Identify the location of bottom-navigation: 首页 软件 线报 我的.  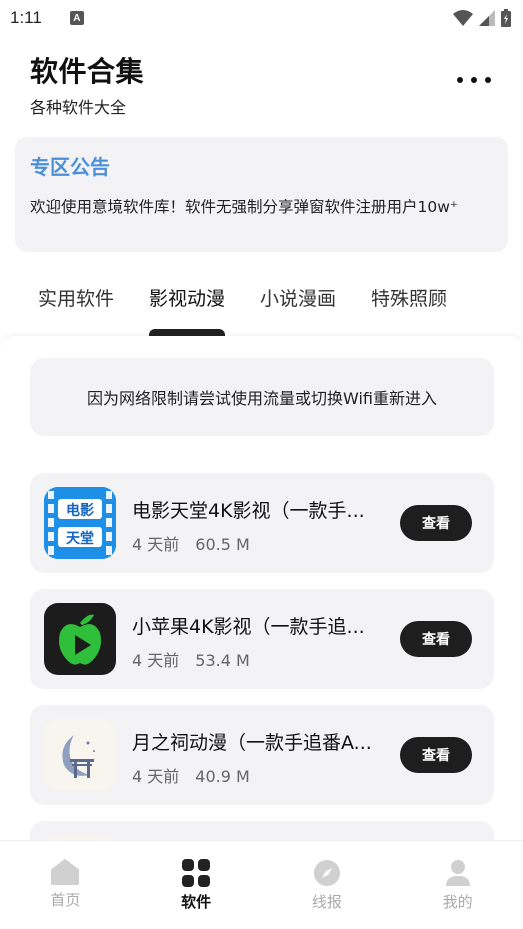
(261, 884).